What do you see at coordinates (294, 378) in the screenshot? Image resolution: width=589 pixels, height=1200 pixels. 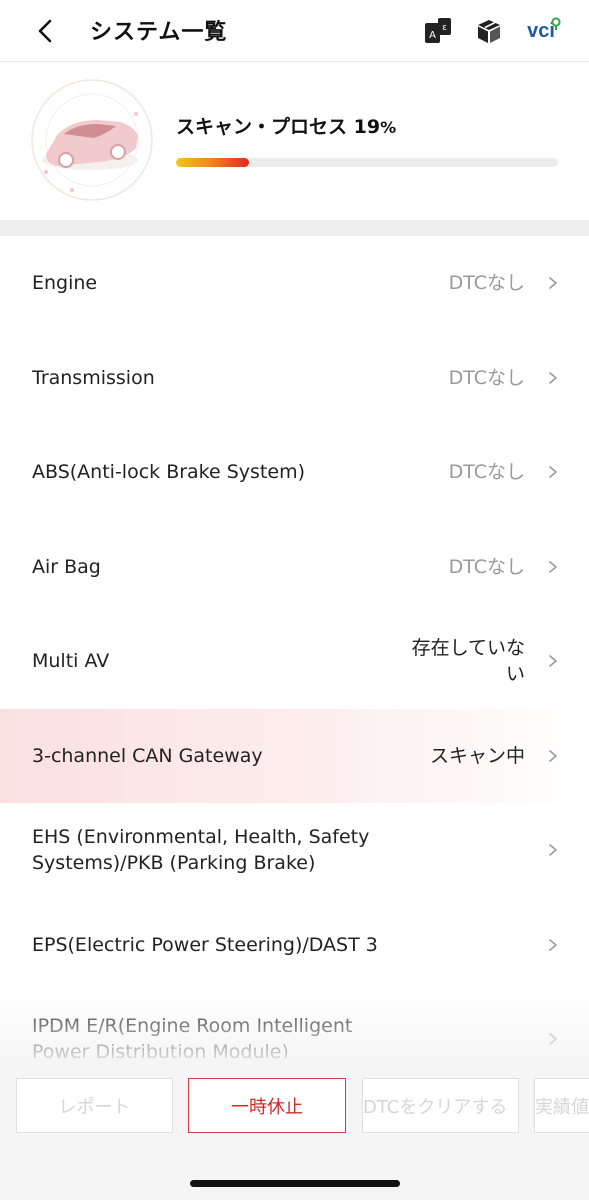 I see `system-row: Transmission DTCなし` at bounding box center [294, 378].